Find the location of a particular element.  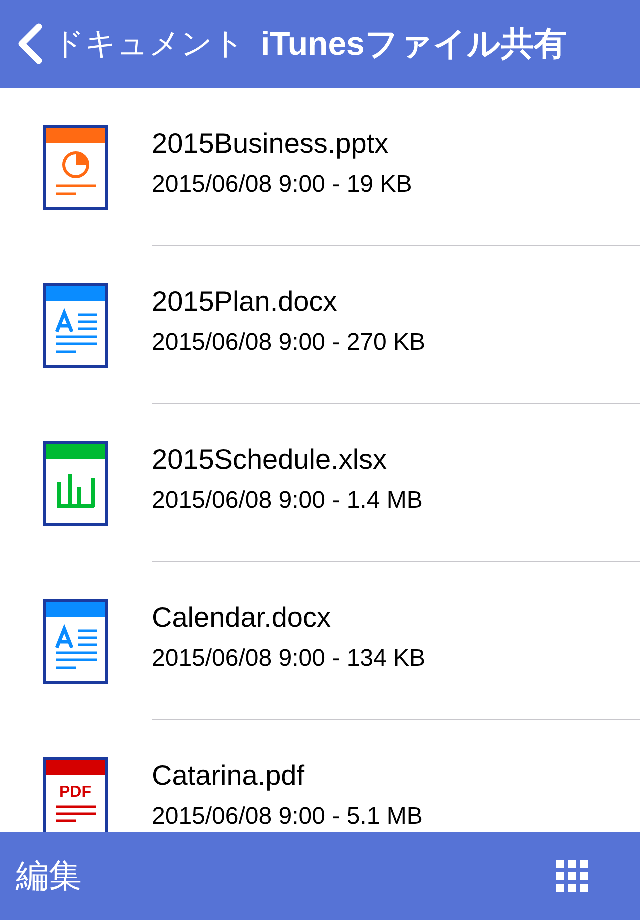

file-details: 2015/06/08 9:00 - 134 KB is located at coordinates (289, 658).